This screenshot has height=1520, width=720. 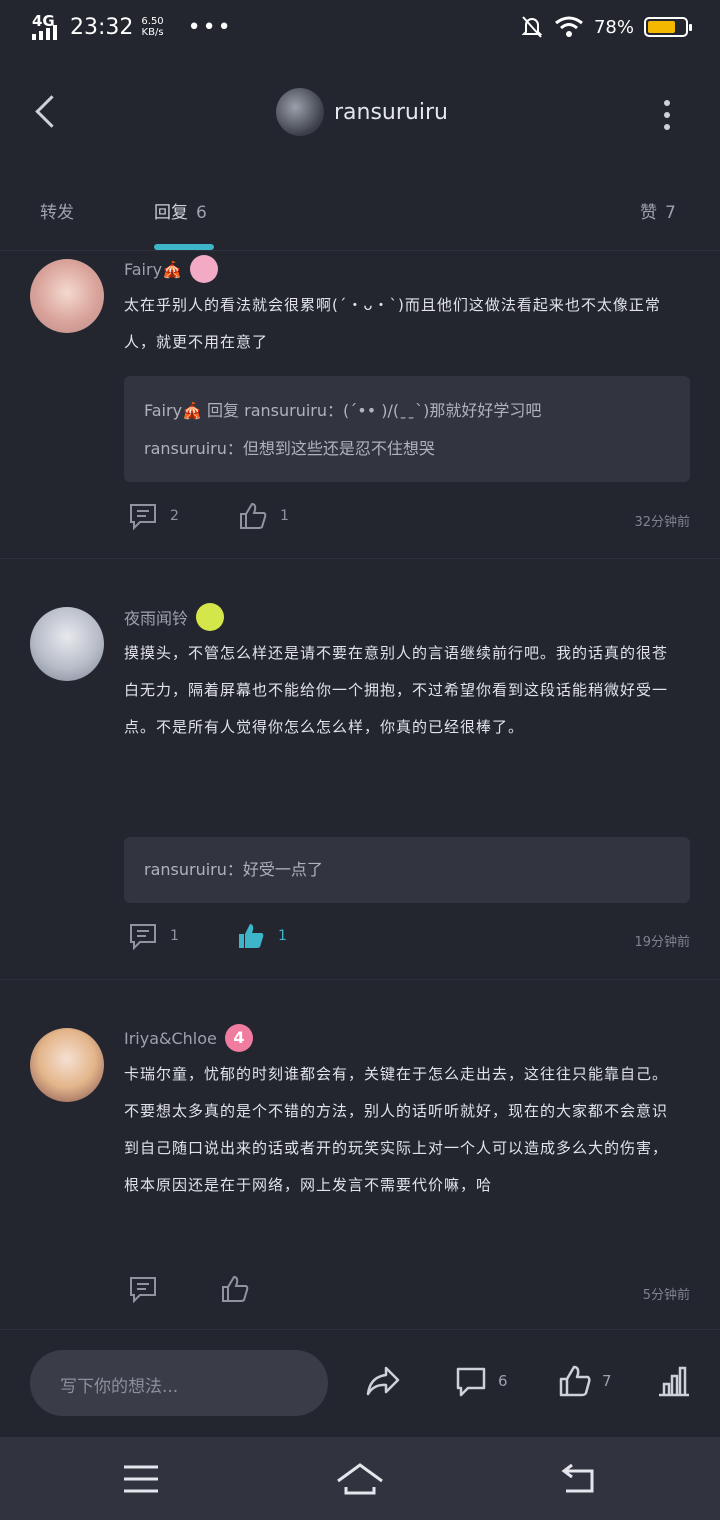 What do you see at coordinates (156, 618) in the screenshot?
I see `username: 夜雨闻铃` at bounding box center [156, 618].